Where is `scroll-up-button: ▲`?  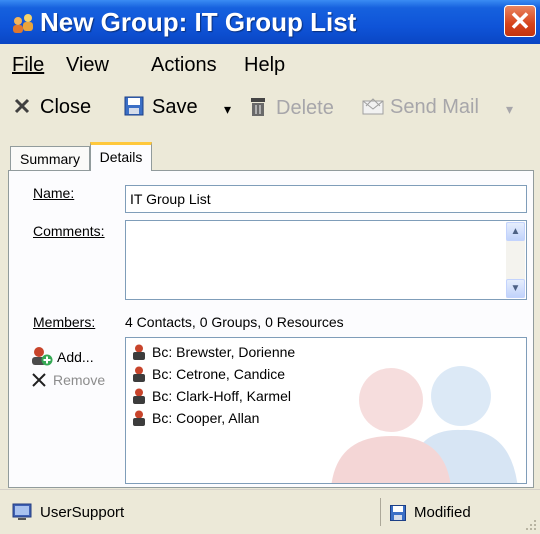
scroll-up-button: ▲ is located at coordinates (515, 231).